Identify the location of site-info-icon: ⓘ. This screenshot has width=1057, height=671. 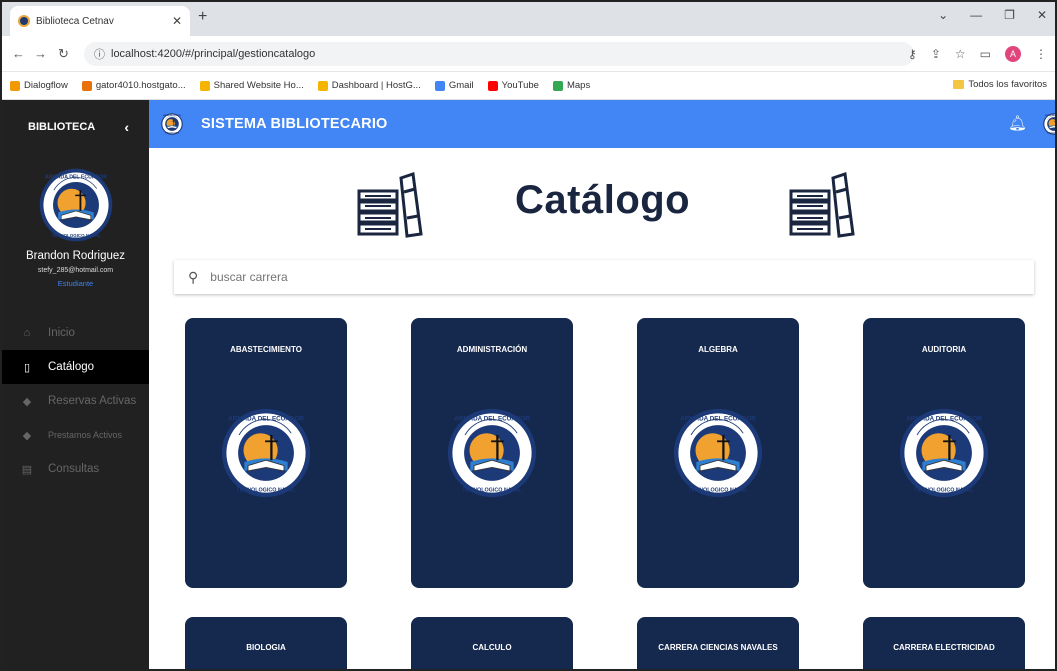
(99, 54).